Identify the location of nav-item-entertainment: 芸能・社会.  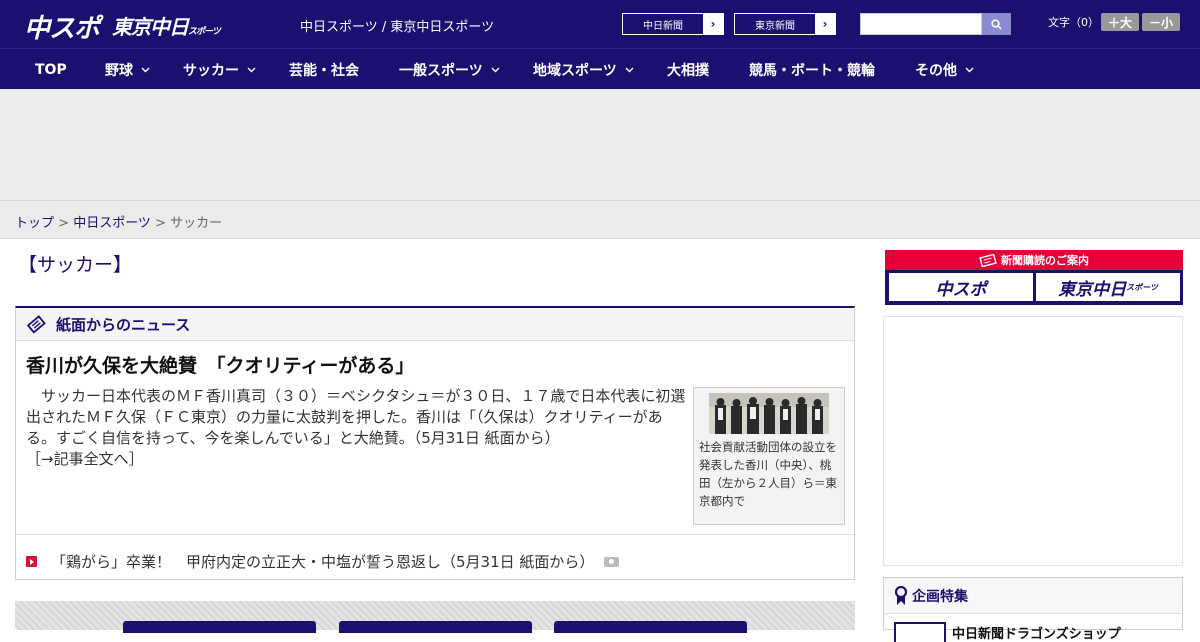
(324, 69).